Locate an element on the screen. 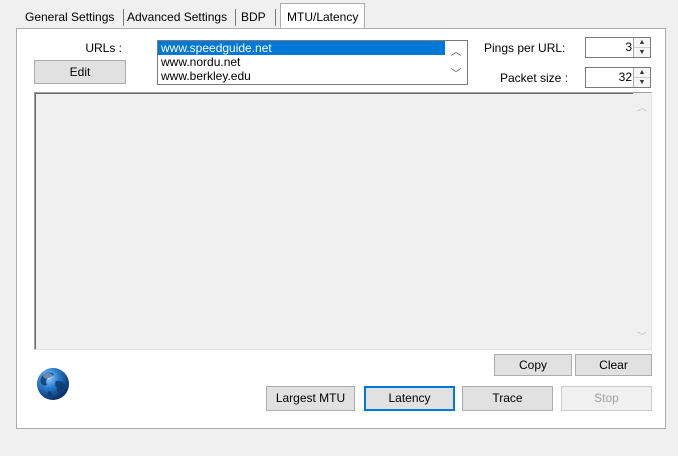 This screenshot has height=456, width=678. url-list-scrollbar: ︿ ﹀ is located at coordinates (456, 62).